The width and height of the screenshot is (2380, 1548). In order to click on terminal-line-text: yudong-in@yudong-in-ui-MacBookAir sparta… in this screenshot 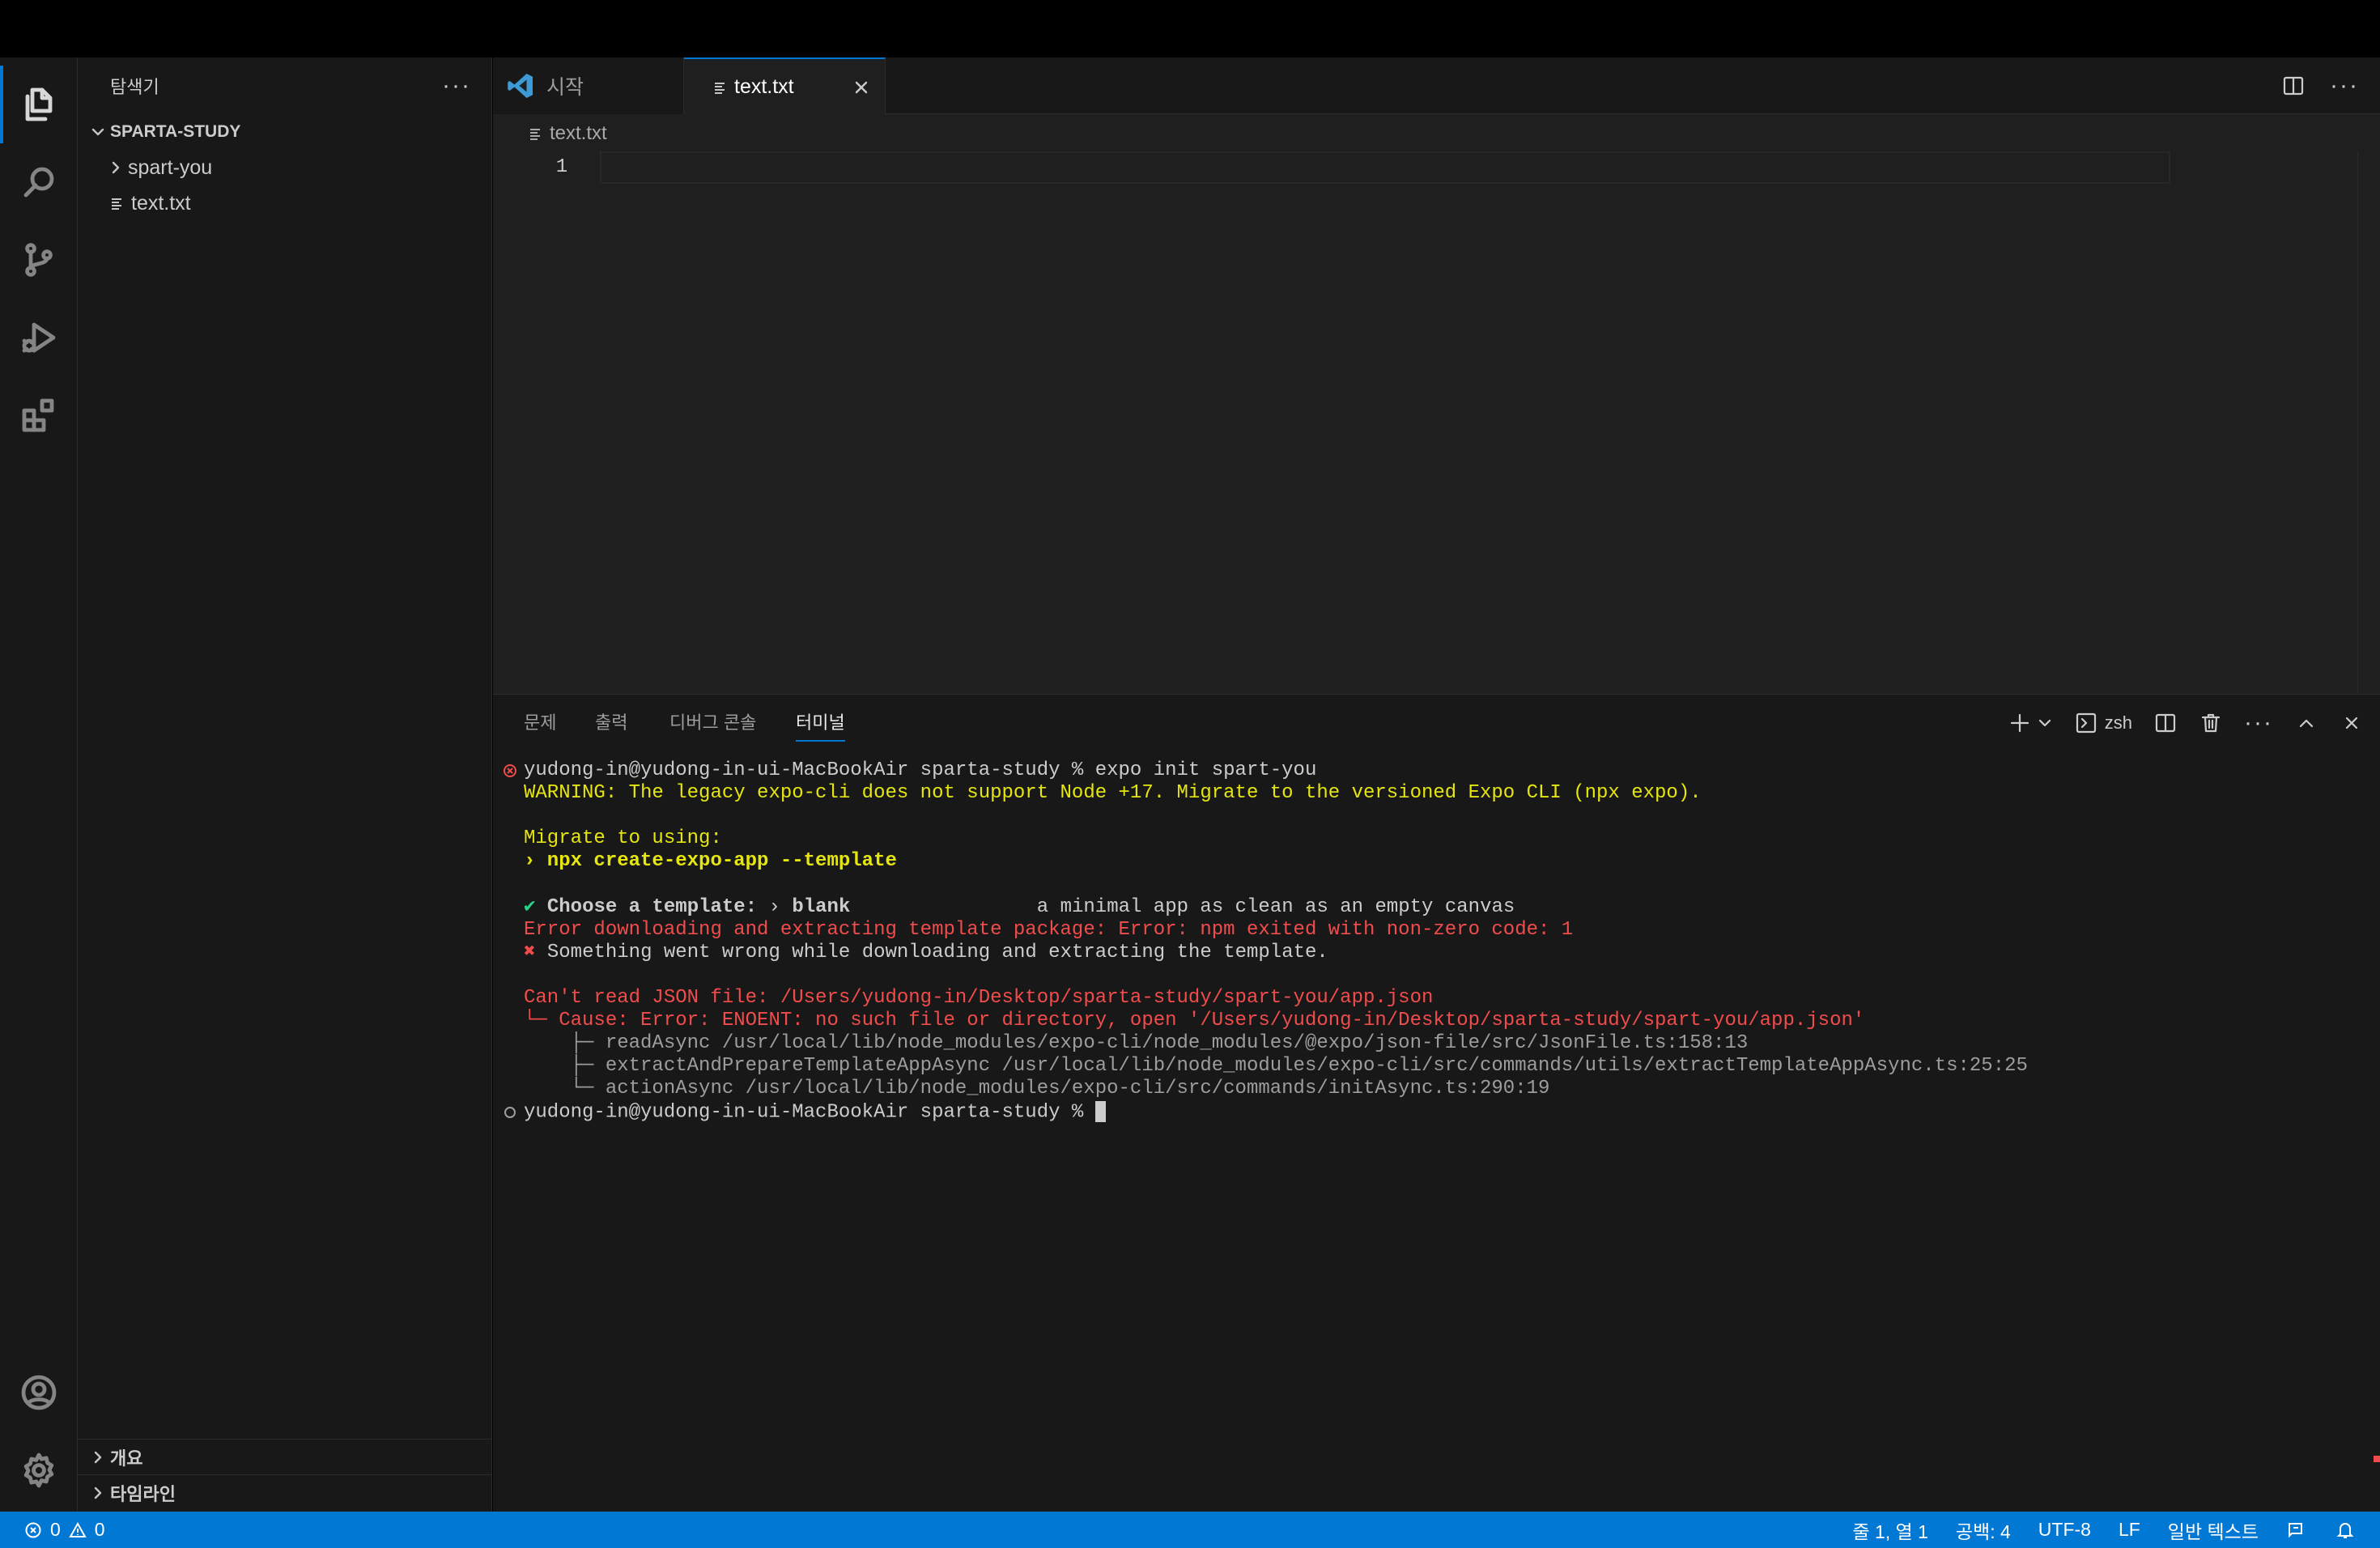, I will do `click(809, 1111)`.